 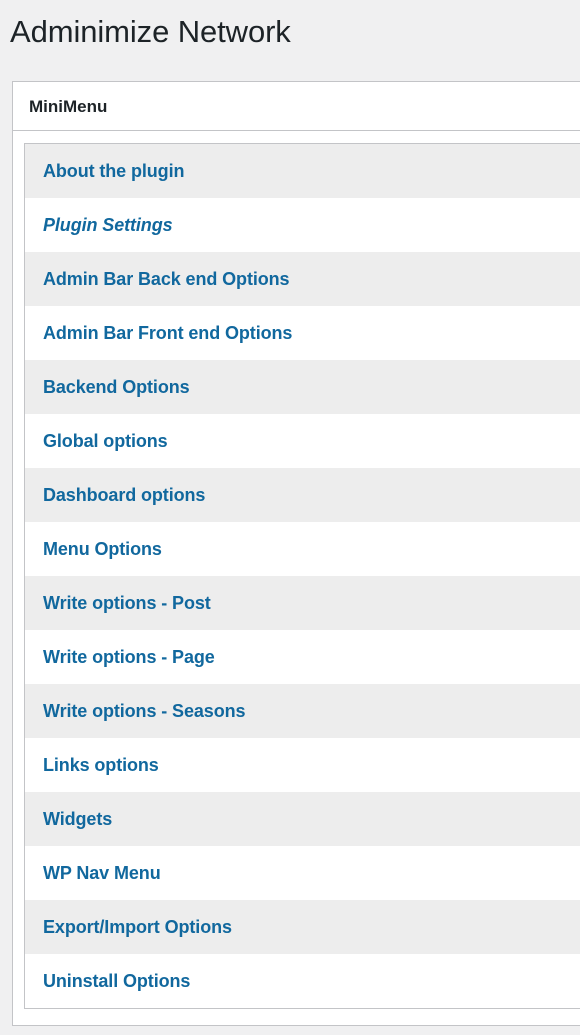 What do you see at coordinates (107, 981) in the screenshot?
I see `minimenu-item-link: Uninstall Options` at bounding box center [107, 981].